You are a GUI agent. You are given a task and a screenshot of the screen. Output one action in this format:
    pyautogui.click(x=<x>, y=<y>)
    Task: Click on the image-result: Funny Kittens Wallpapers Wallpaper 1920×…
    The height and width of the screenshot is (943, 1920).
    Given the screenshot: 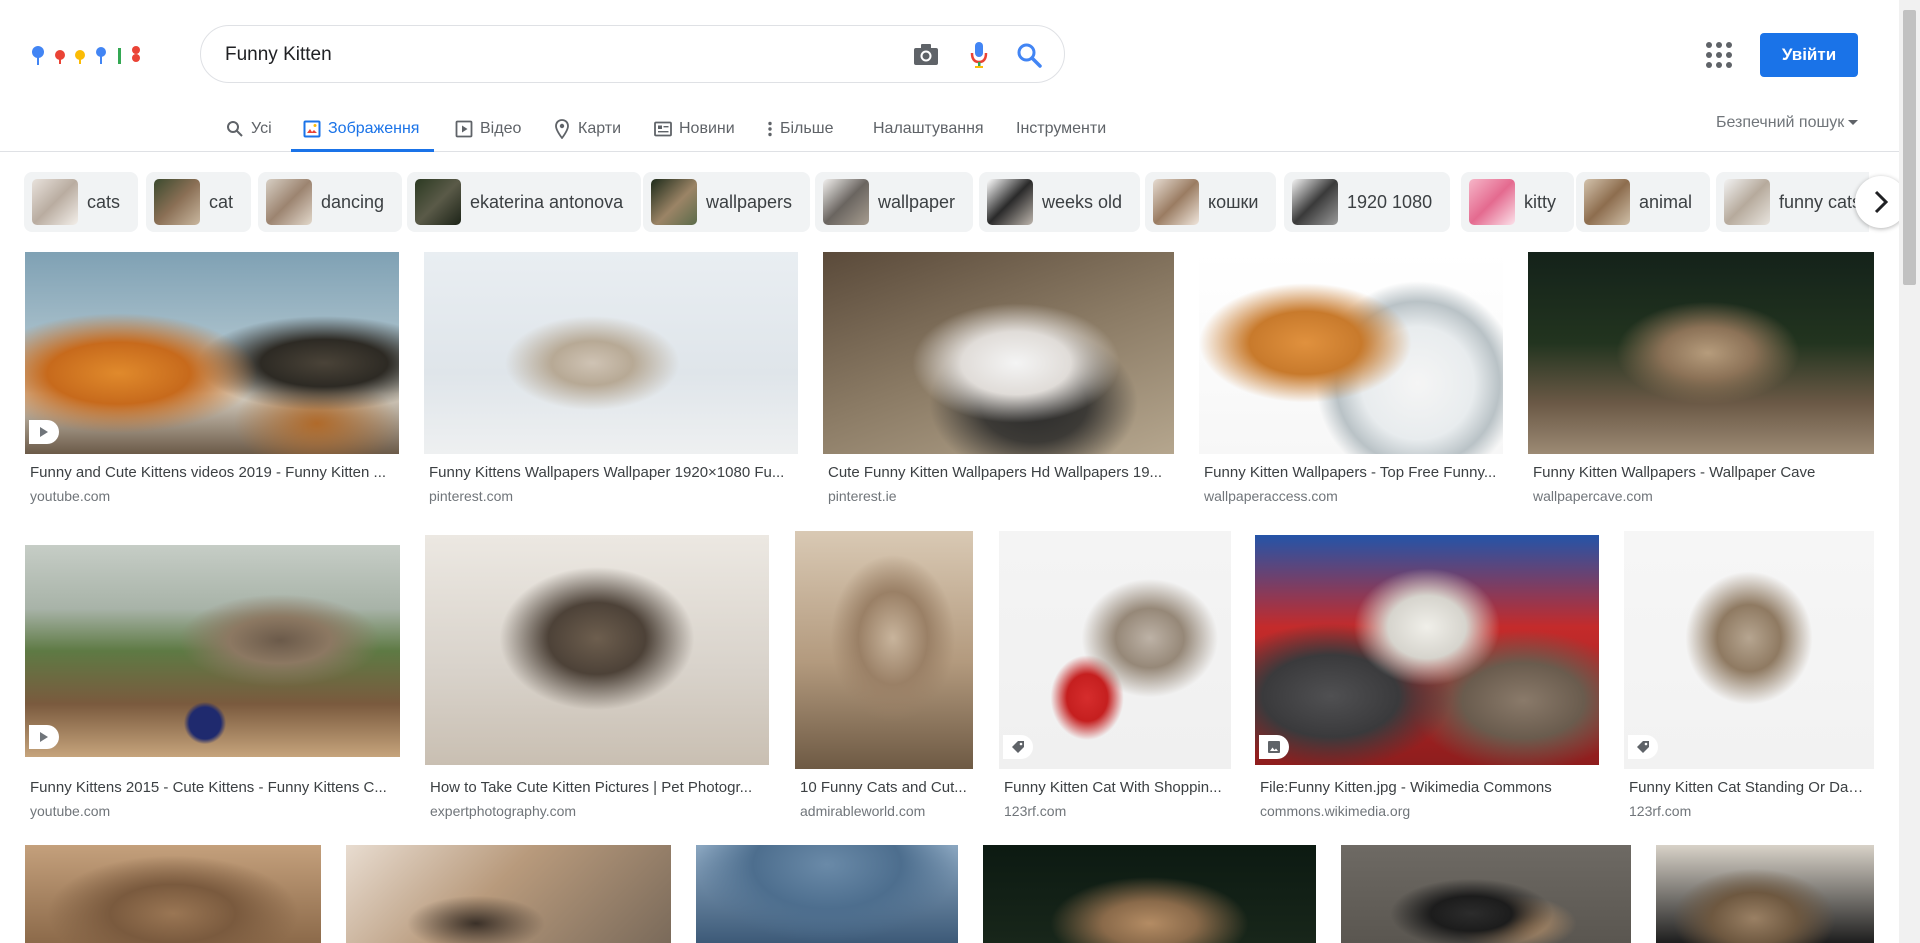 What is the action you would take?
    pyautogui.click(x=611, y=382)
    